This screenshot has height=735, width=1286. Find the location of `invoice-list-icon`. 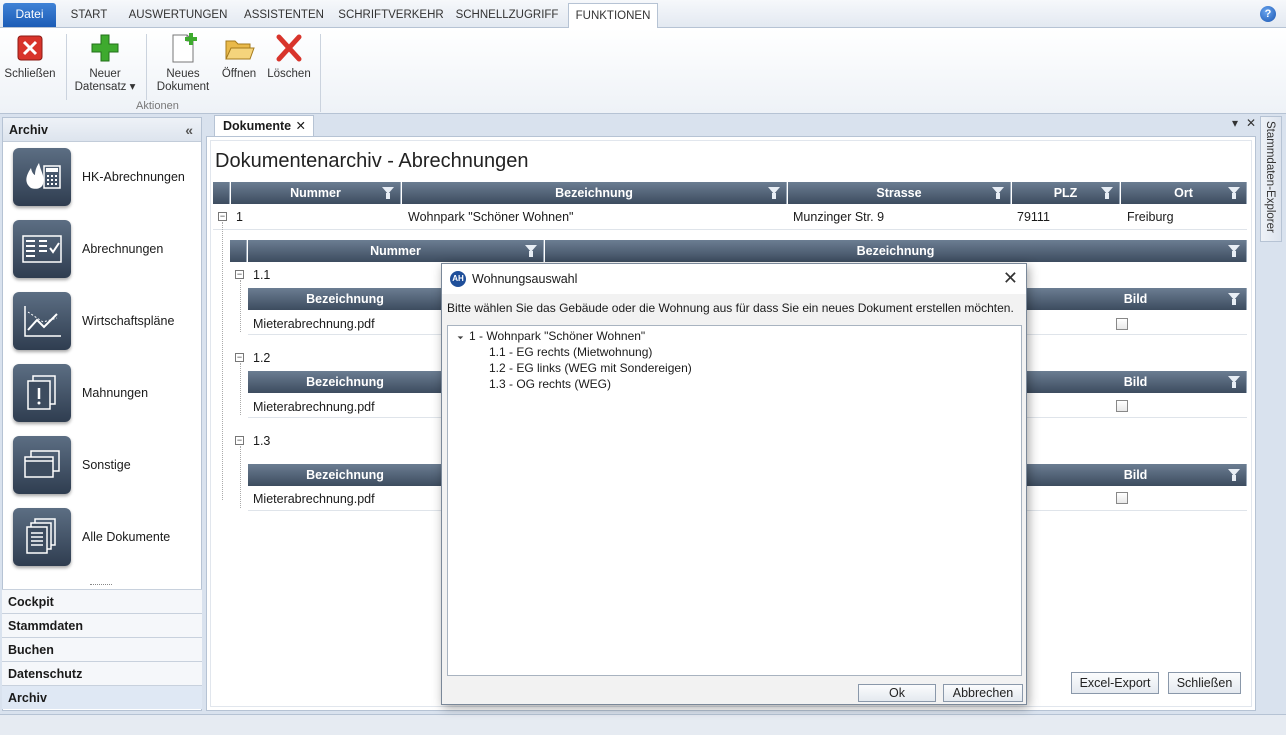

invoice-list-icon is located at coordinates (42, 249).